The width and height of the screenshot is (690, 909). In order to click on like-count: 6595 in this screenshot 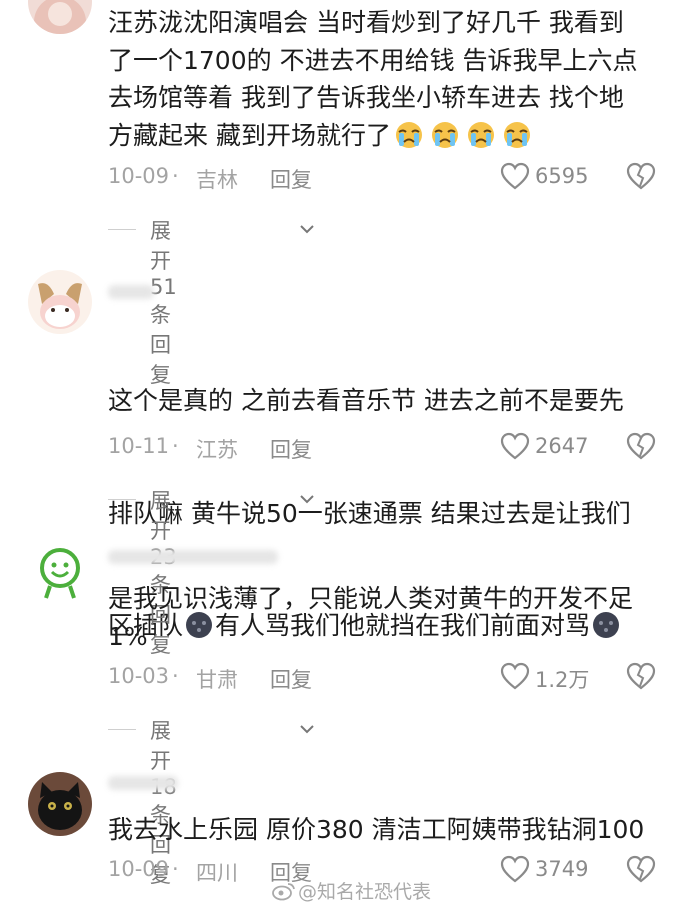, I will do `click(562, 176)`.